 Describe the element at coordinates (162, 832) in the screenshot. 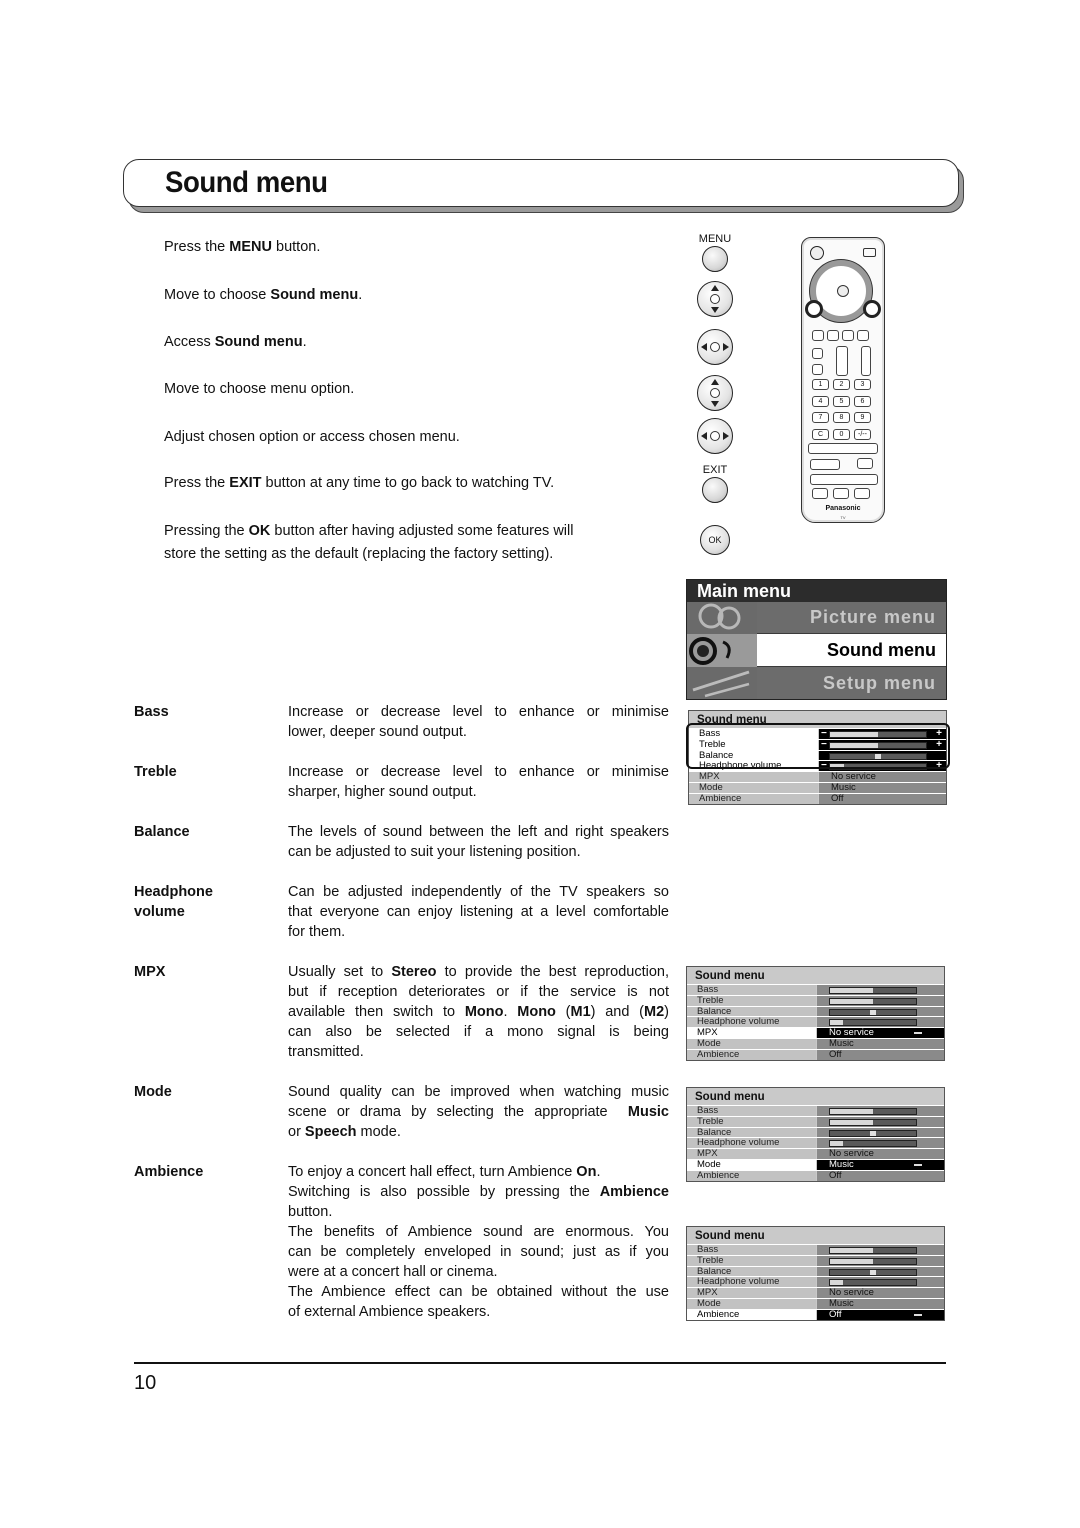

I see `description-term: Balance` at that location.